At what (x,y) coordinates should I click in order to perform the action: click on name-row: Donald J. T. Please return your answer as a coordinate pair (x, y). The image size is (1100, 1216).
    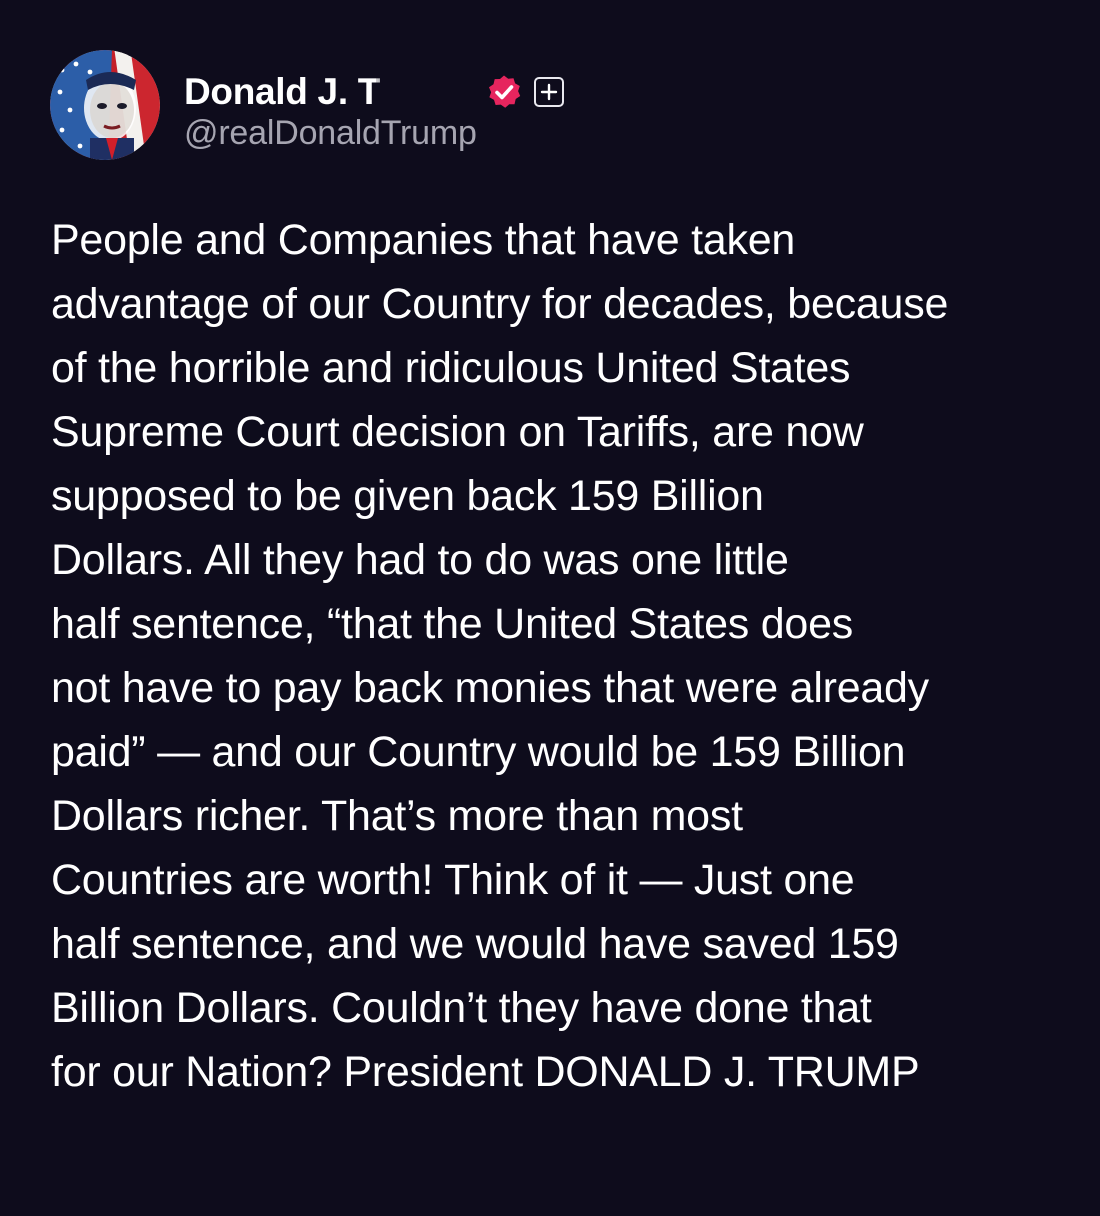
    Looking at the image, I should click on (374, 92).